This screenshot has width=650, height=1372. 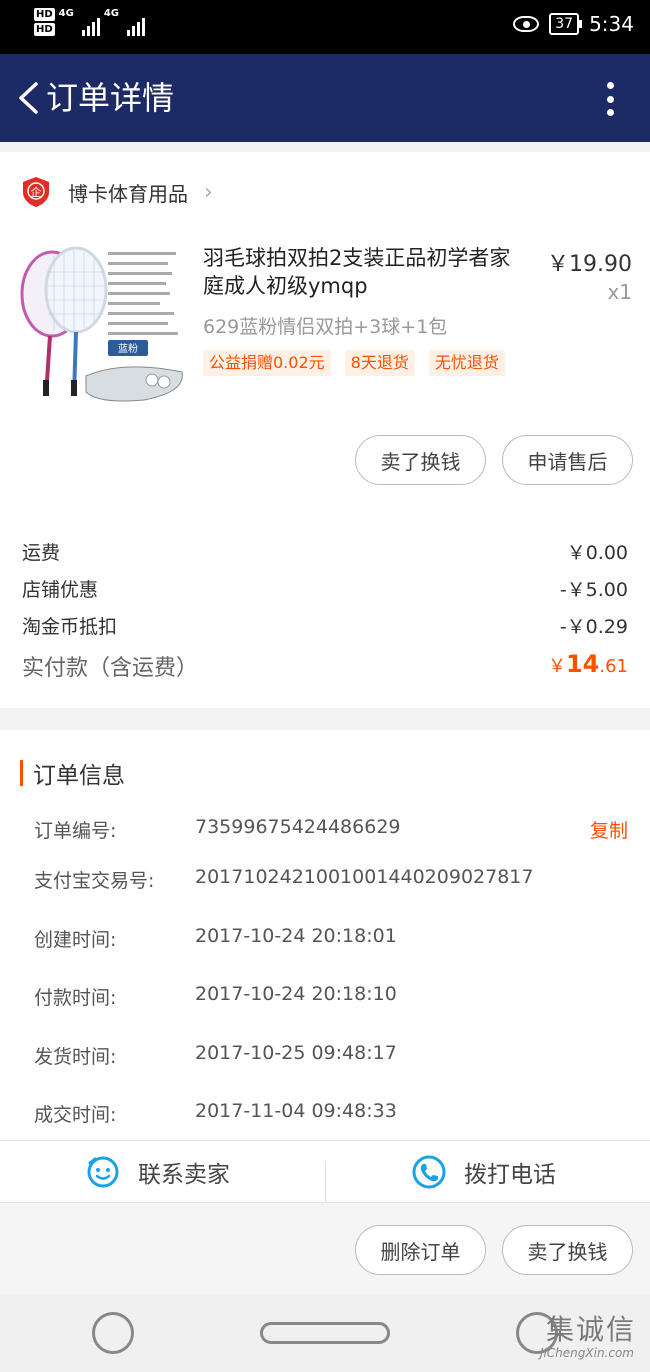 What do you see at coordinates (110, 668) in the screenshot?
I see `total-label: 实付款（含运费）` at bounding box center [110, 668].